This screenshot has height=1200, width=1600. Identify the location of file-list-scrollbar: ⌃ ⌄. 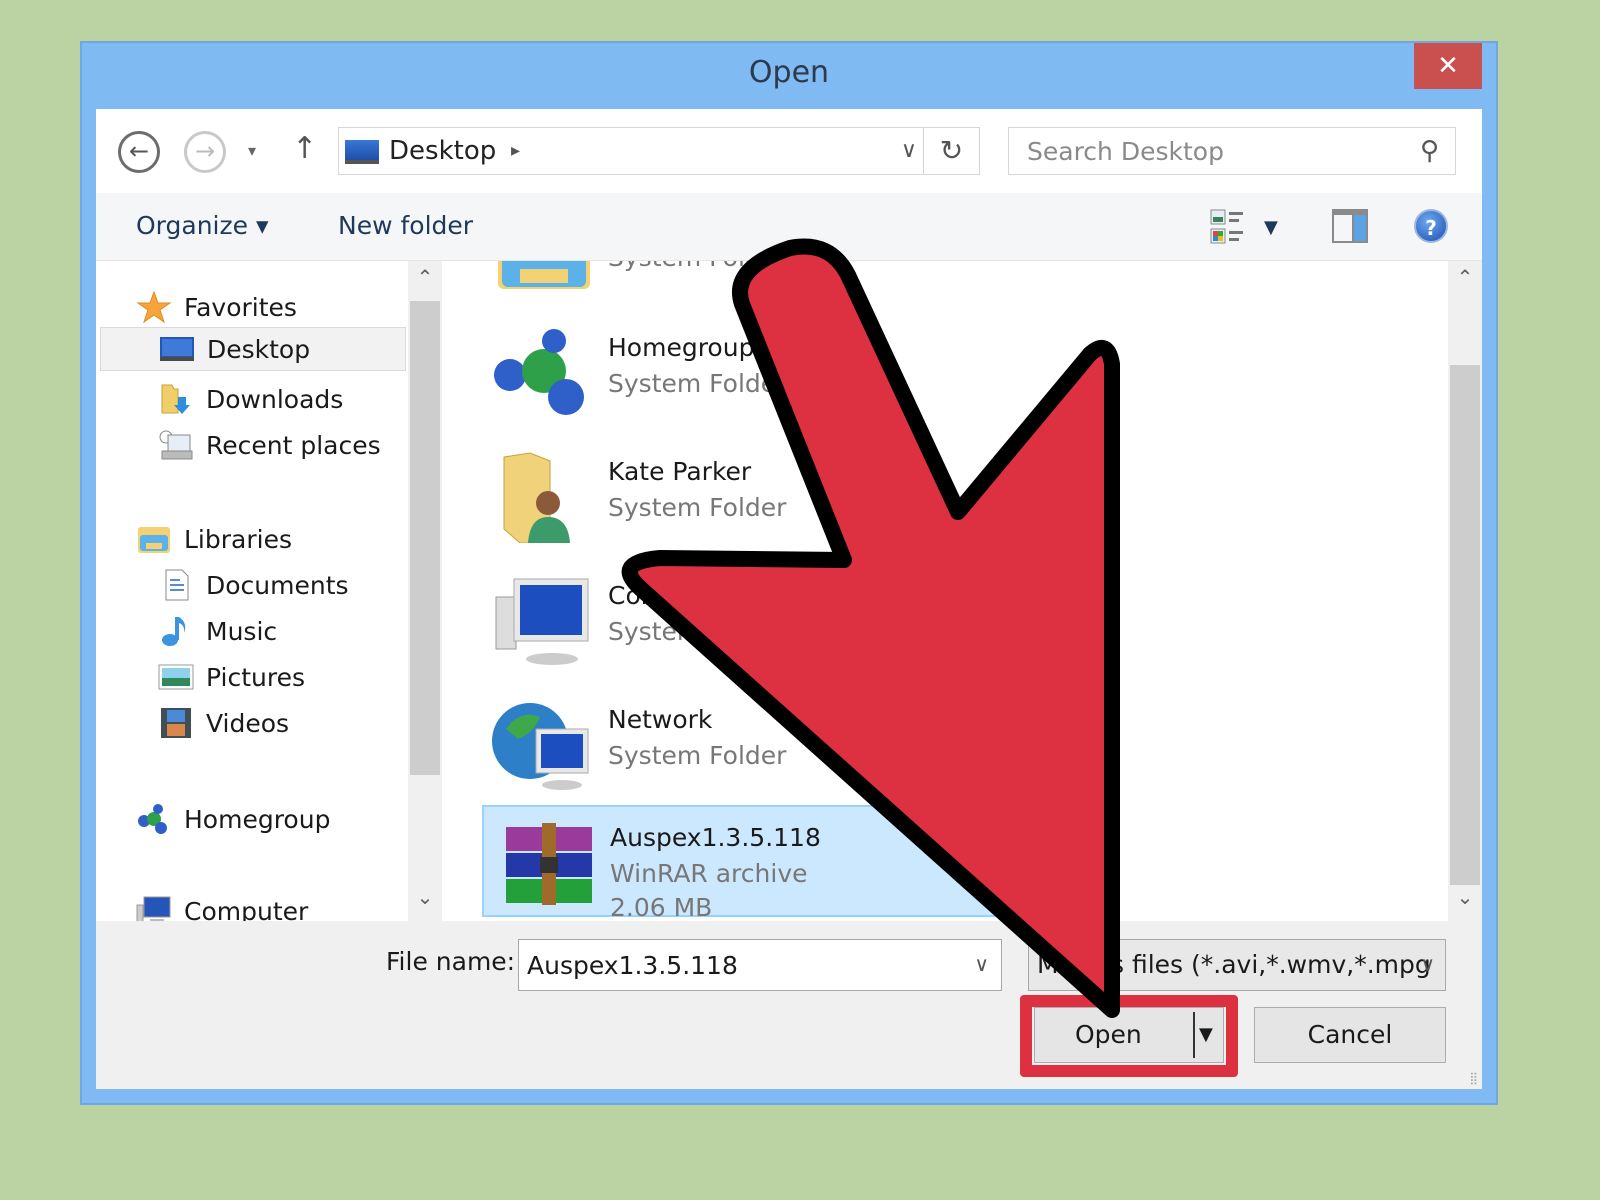
(1465, 591).